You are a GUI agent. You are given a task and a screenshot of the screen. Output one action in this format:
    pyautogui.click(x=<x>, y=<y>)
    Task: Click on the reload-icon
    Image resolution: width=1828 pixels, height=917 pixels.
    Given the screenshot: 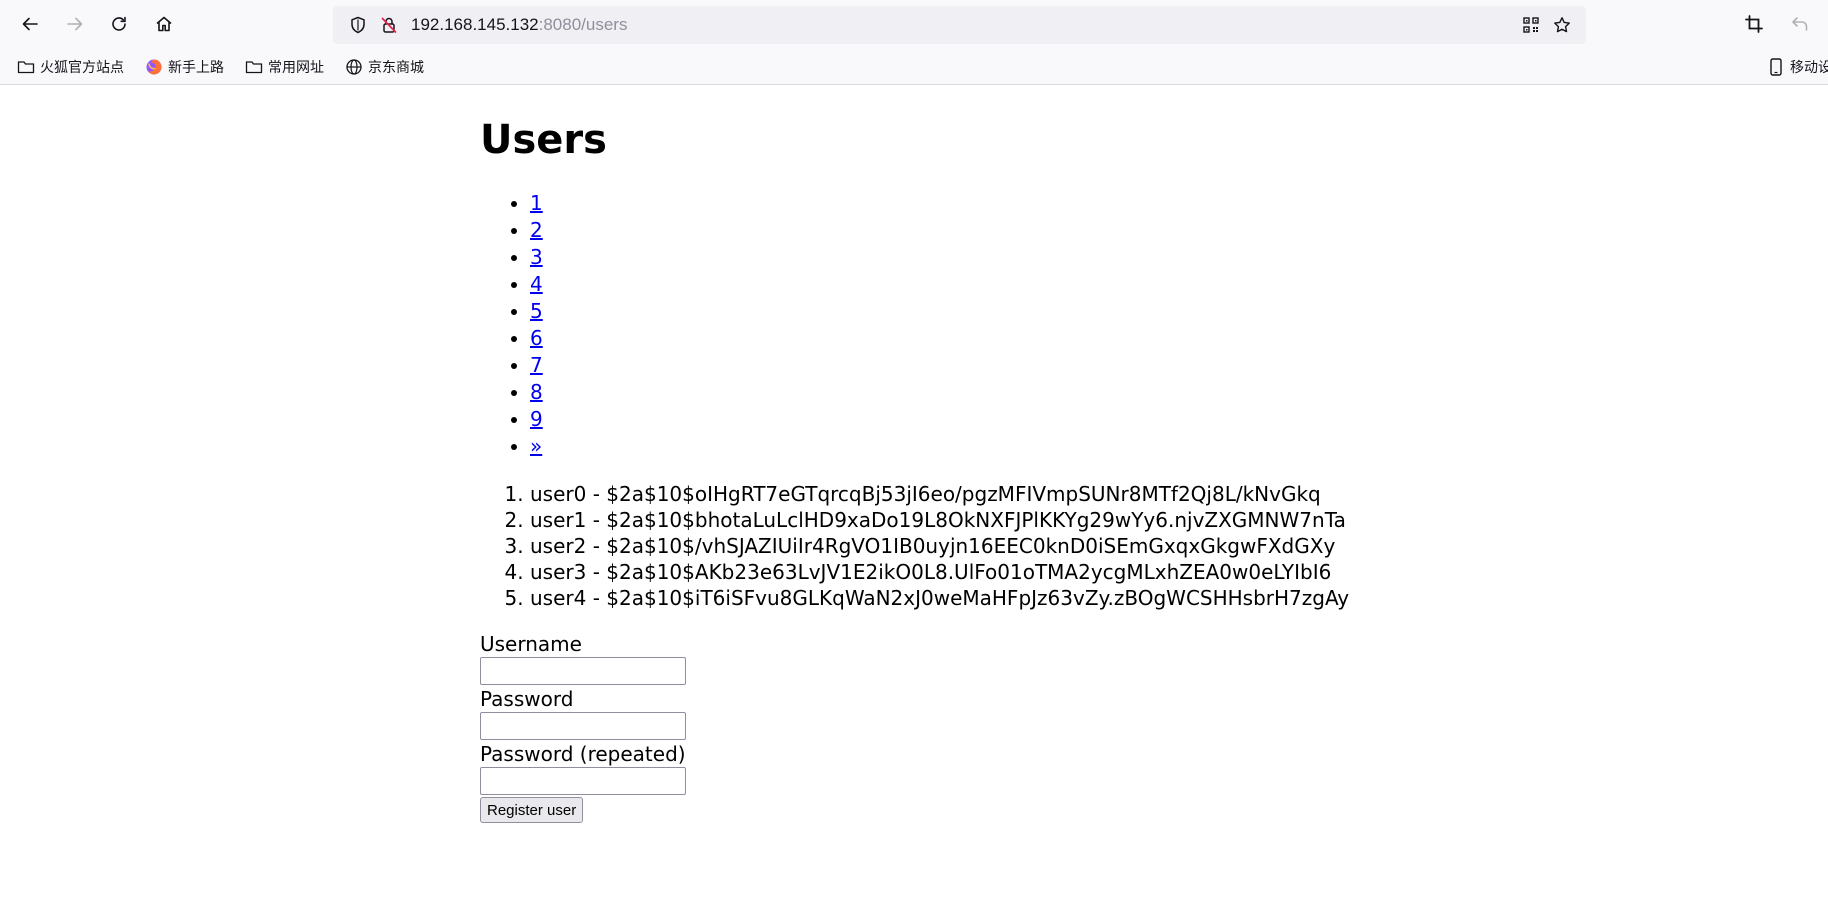 What is the action you would take?
    pyautogui.click(x=119, y=23)
    